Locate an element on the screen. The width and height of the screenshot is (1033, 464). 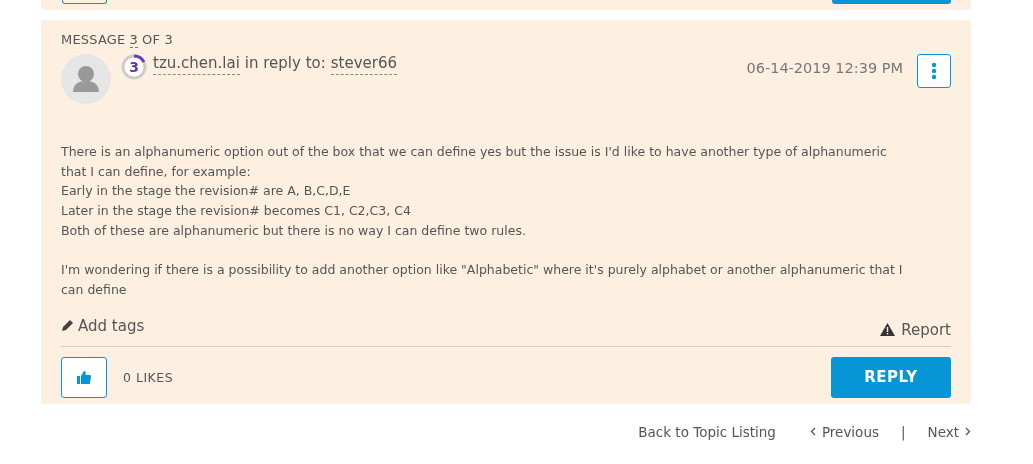
chevron-right-icon is located at coordinates (968, 432).